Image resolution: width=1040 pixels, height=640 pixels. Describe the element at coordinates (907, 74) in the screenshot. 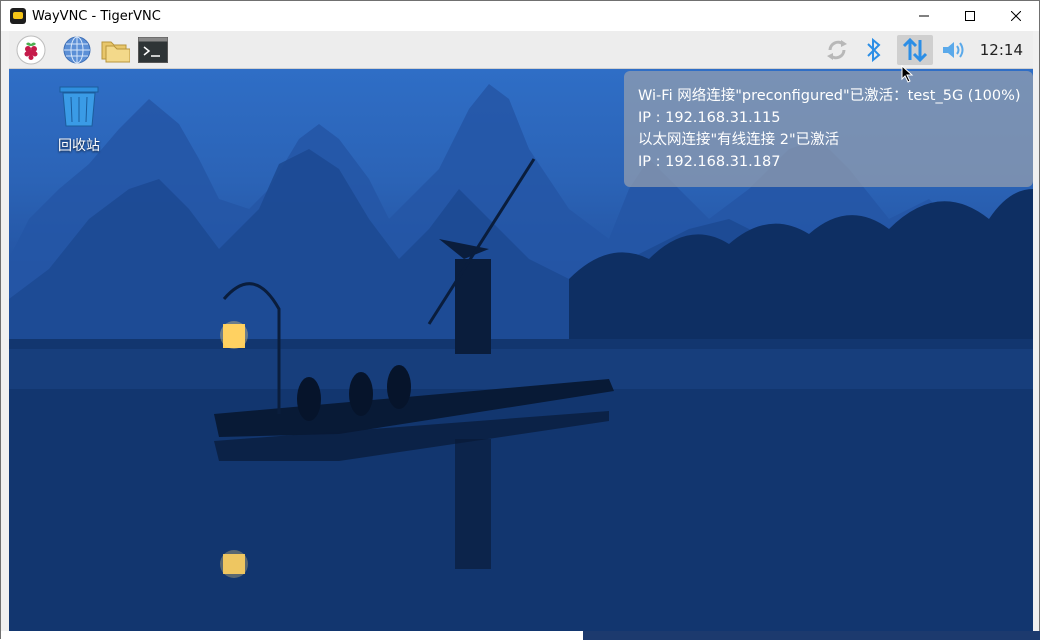

I see `mouse-cursor-icon` at that location.